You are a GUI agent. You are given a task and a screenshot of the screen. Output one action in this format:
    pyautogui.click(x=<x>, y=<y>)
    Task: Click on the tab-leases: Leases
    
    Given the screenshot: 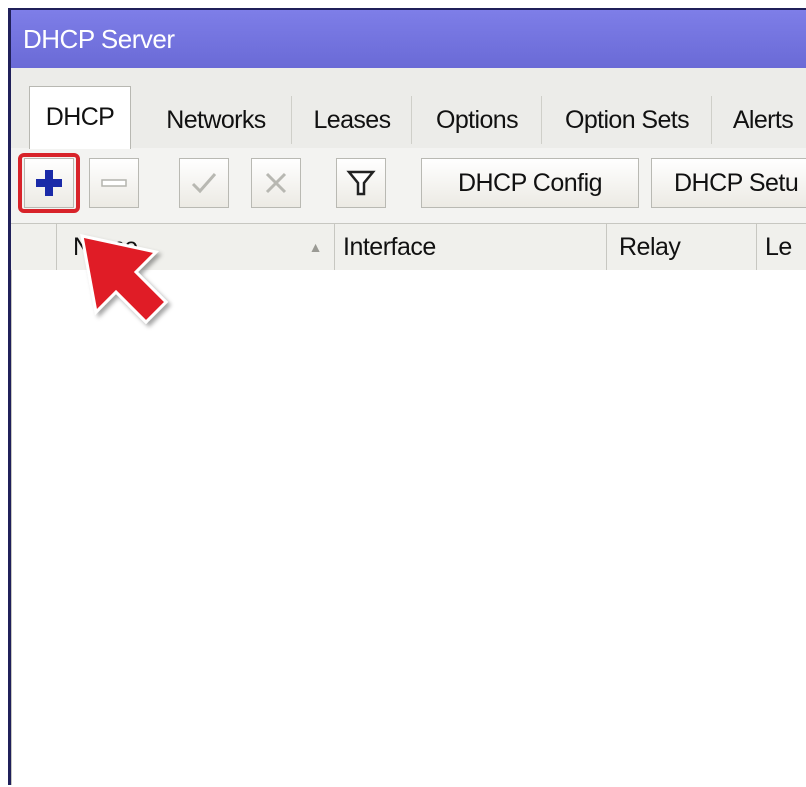 What is the action you would take?
    pyautogui.click(x=352, y=120)
    